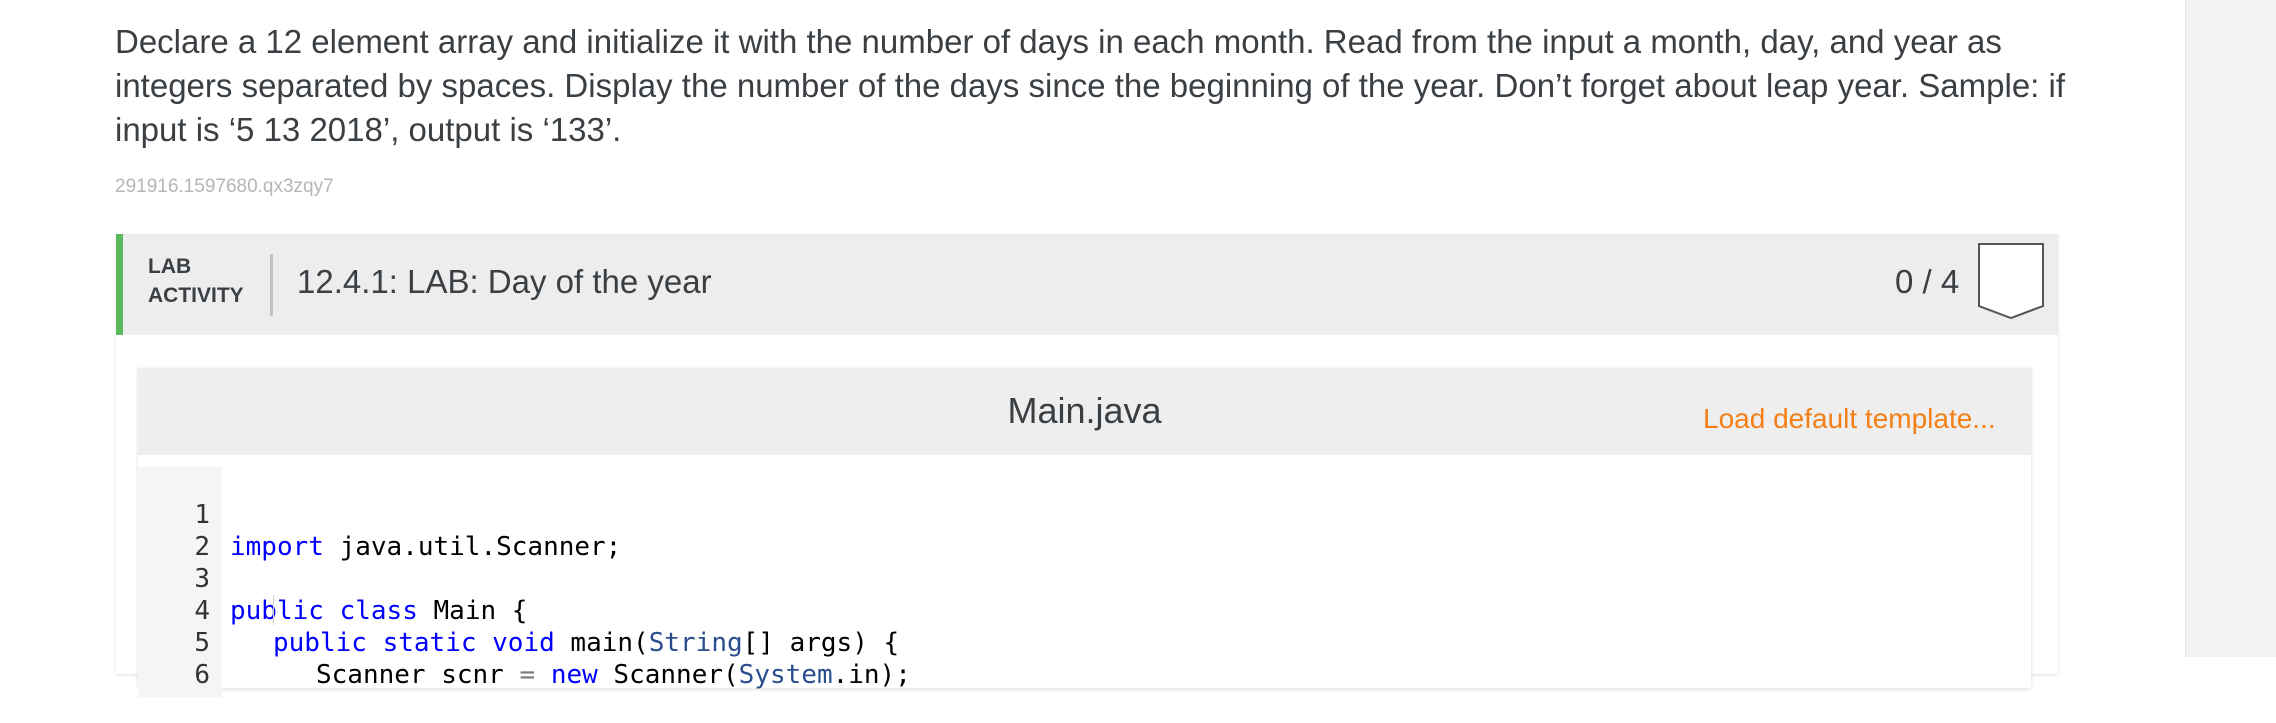 This screenshot has width=2276, height=723. I want to click on code-text: java.util.Scanner;, so click(472, 547).